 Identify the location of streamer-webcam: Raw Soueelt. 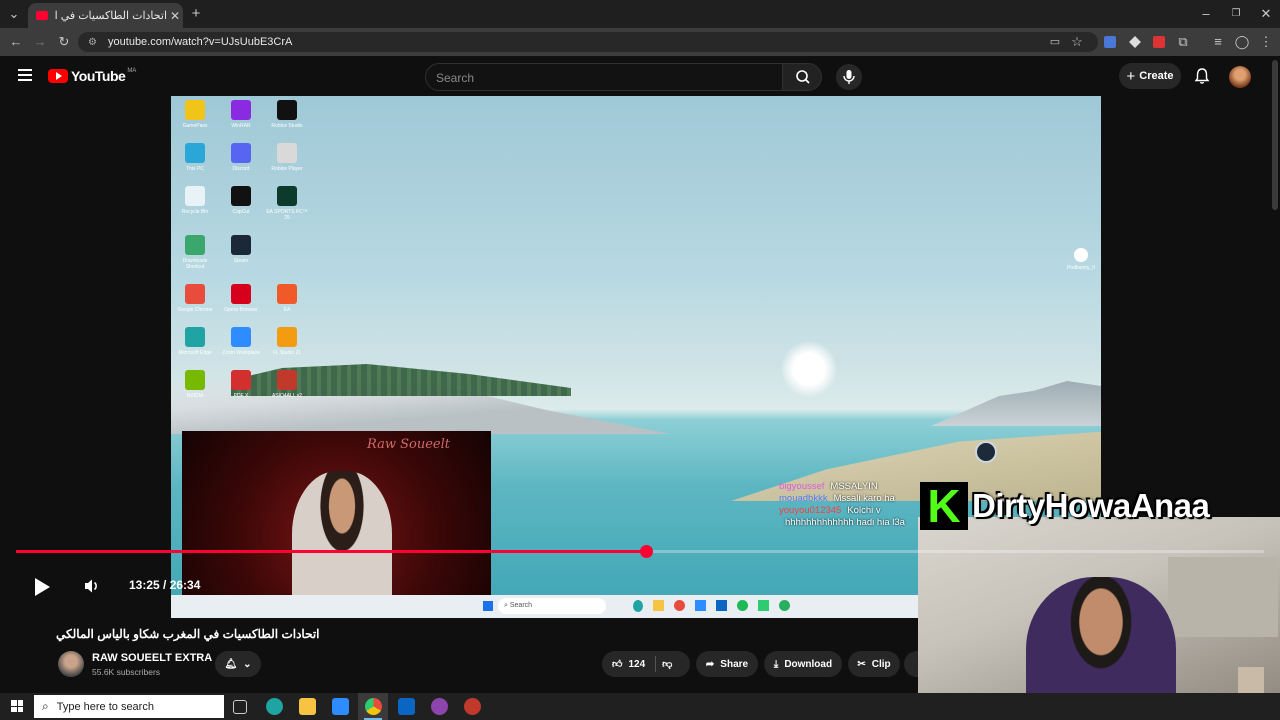
(336, 518).